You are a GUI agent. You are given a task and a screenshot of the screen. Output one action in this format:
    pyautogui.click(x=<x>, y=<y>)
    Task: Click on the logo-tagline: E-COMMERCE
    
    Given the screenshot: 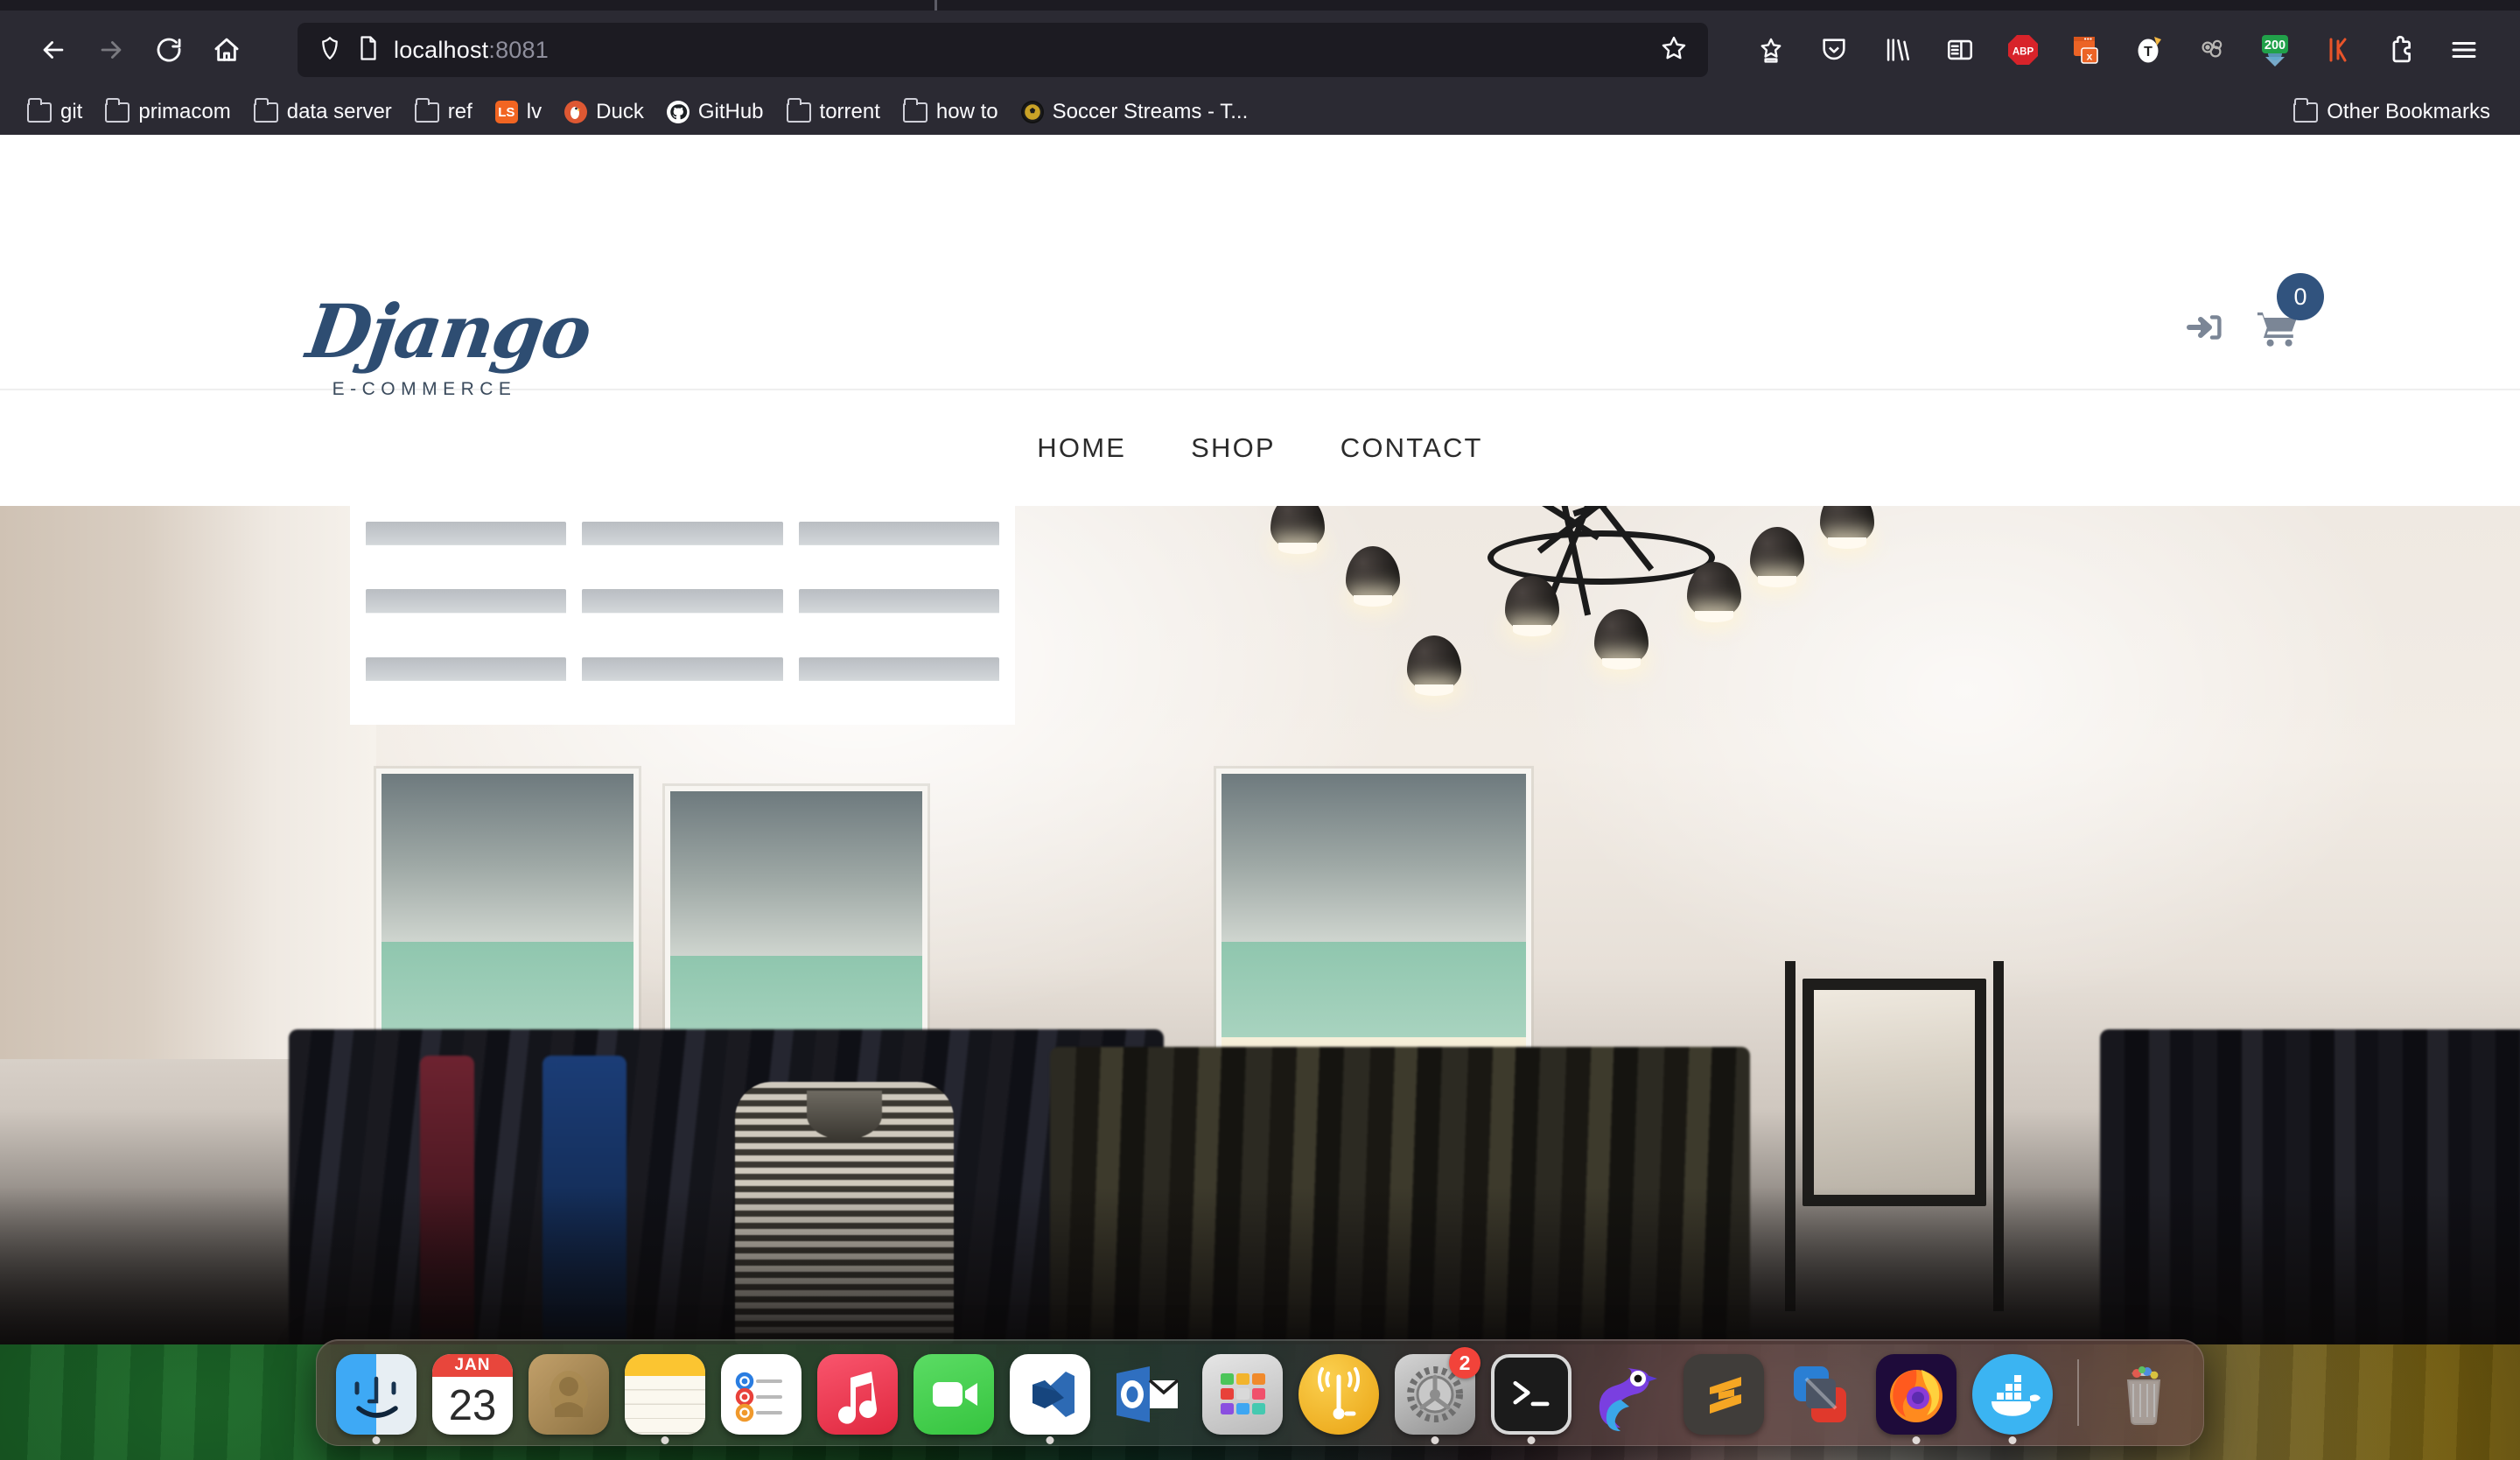 What is the action you would take?
    pyautogui.click(x=424, y=389)
    